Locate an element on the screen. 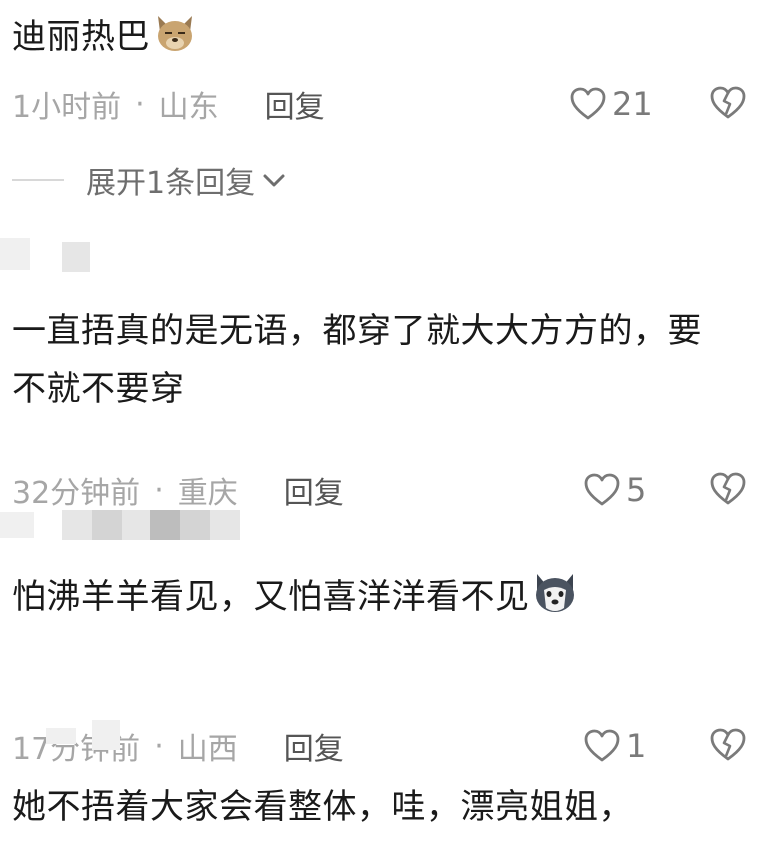  comment-time: 1小时前 is located at coordinates (67, 107).